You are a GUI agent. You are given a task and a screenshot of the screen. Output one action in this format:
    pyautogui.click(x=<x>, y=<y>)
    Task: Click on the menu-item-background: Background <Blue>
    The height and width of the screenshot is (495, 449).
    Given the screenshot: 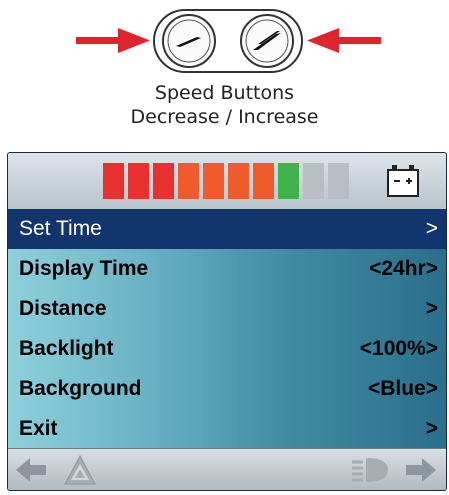 What is the action you would take?
    pyautogui.click(x=227, y=389)
    